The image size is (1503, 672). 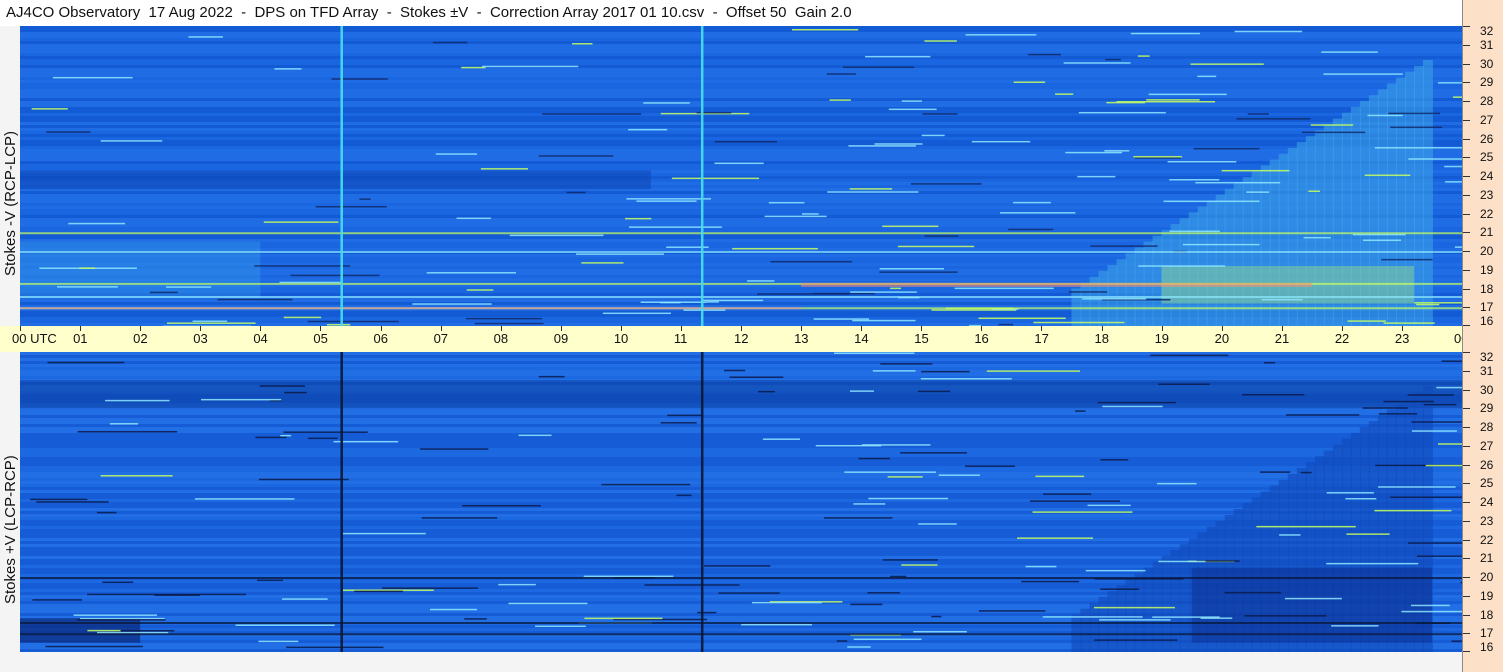 I want to click on time-tick-label: 21, so click(x=1282, y=338).